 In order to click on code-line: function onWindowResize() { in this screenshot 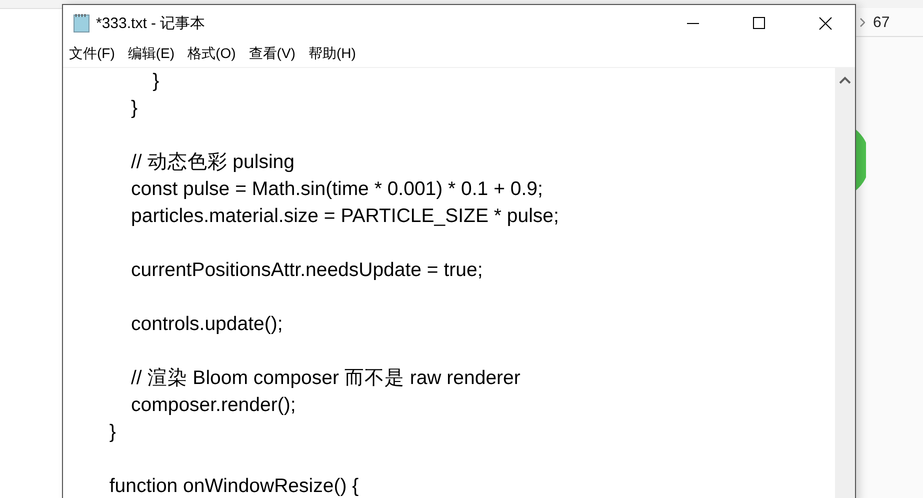, I will do `click(234, 486)`.